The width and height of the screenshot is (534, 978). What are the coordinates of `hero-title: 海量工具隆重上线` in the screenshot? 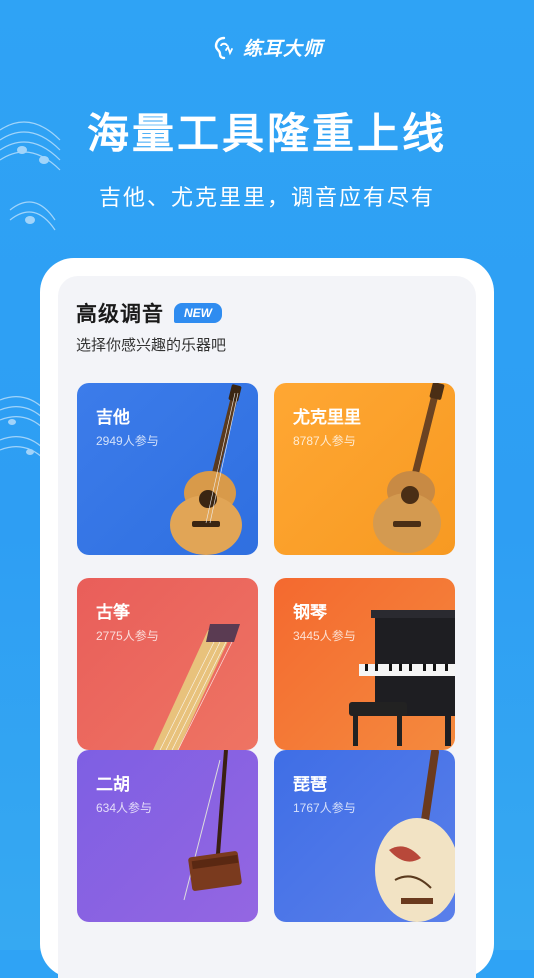 It's located at (266, 133).